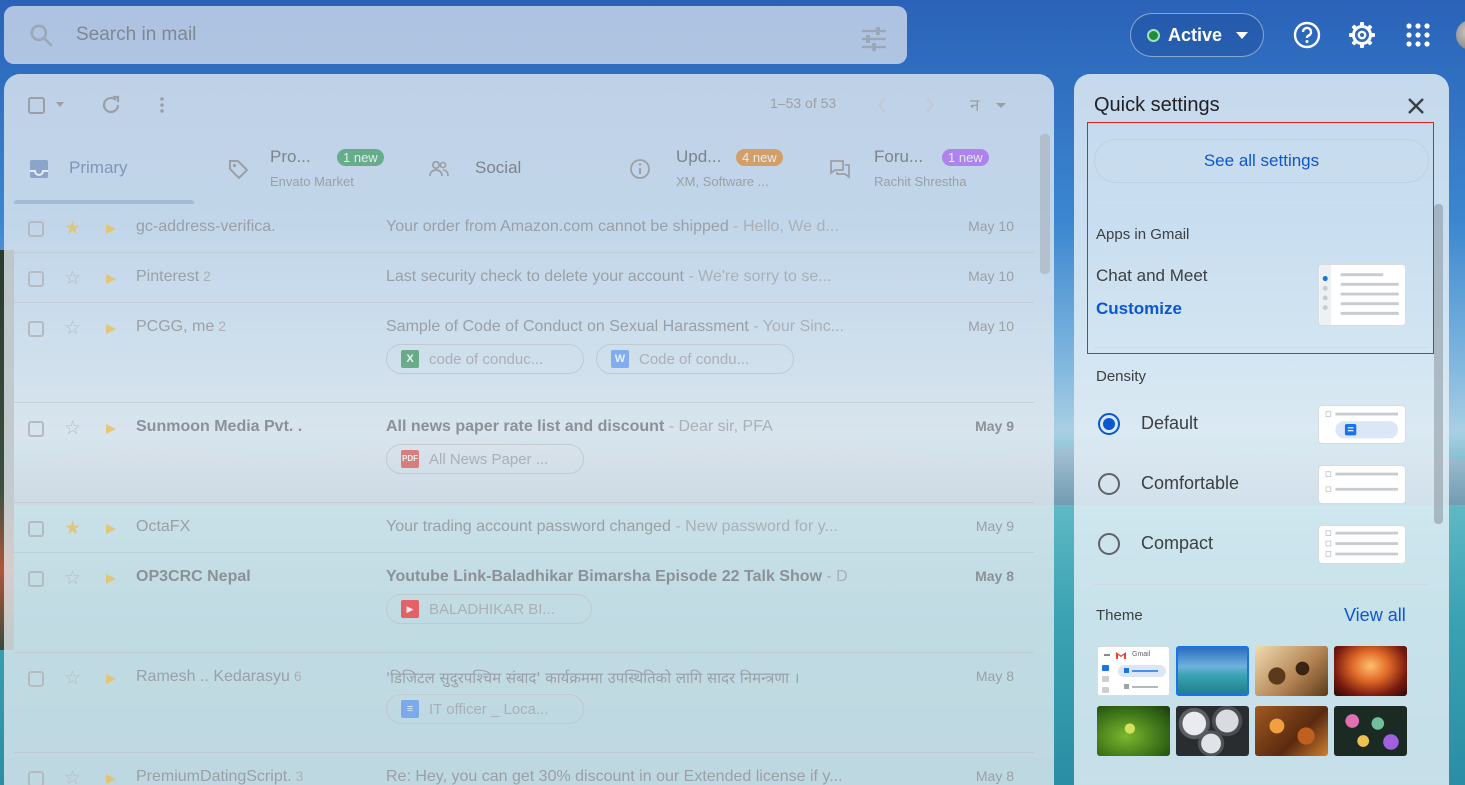  What do you see at coordinates (41, 35) in the screenshot?
I see `search-icon` at bounding box center [41, 35].